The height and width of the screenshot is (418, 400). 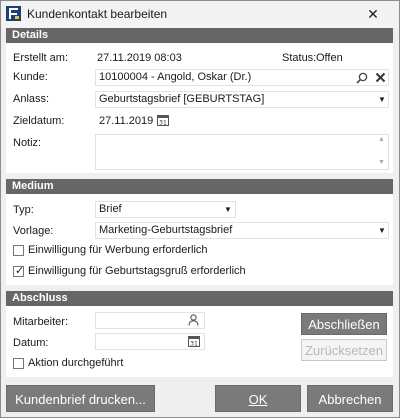 What do you see at coordinates (30, 77) in the screenshot?
I see `customer-label: Kunde:` at bounding box center [30, 77].